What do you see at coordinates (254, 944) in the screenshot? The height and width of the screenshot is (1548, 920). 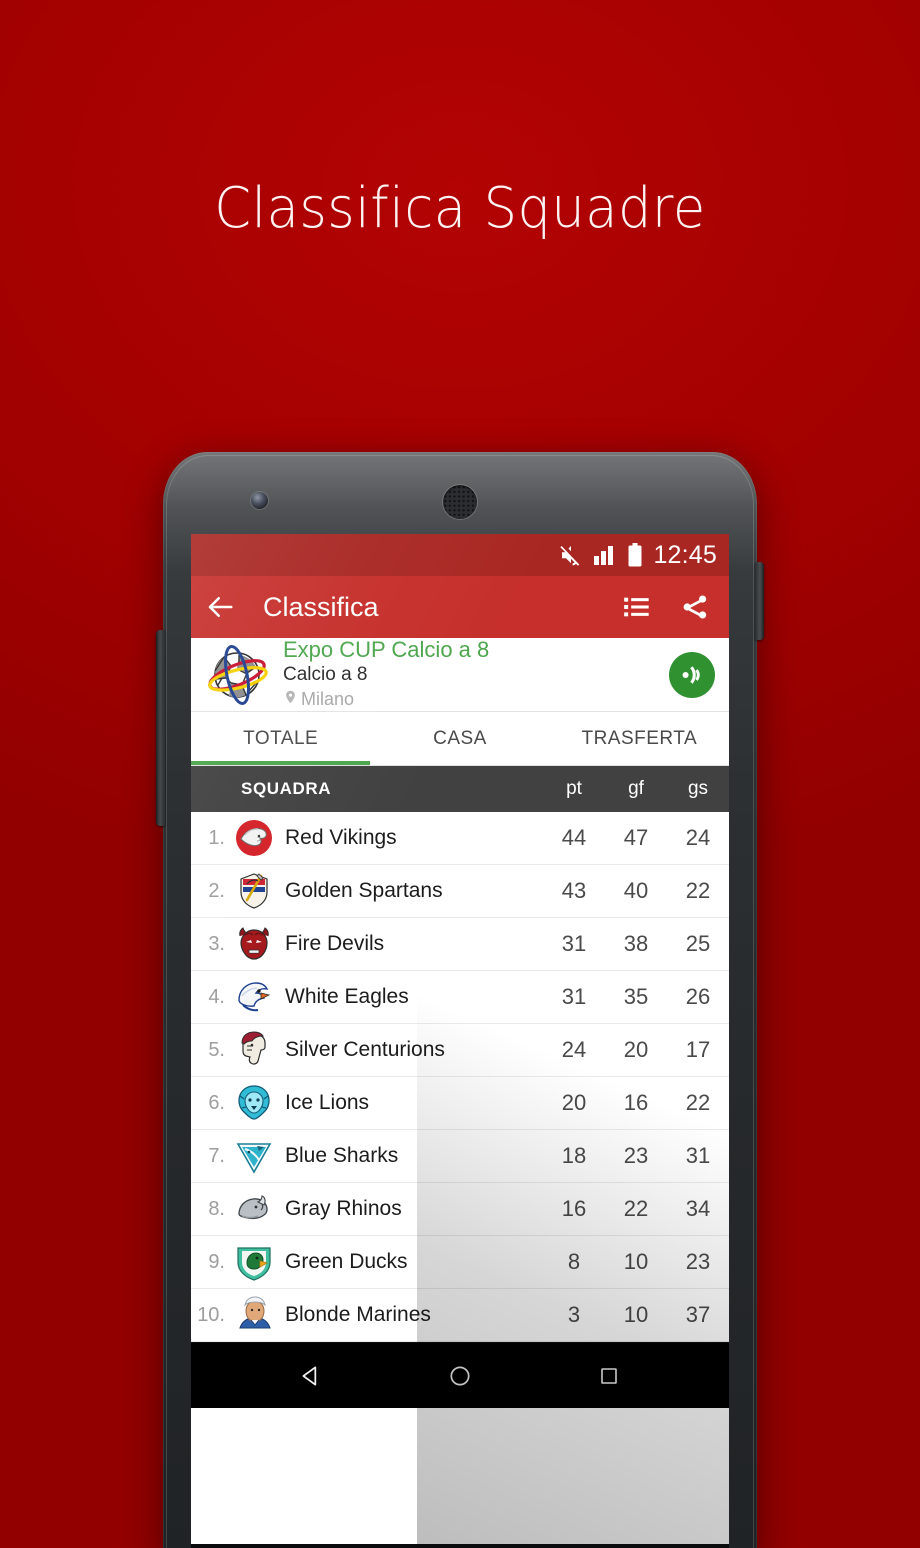 I see `devil-head-logo` at bounding box center [254, 944].